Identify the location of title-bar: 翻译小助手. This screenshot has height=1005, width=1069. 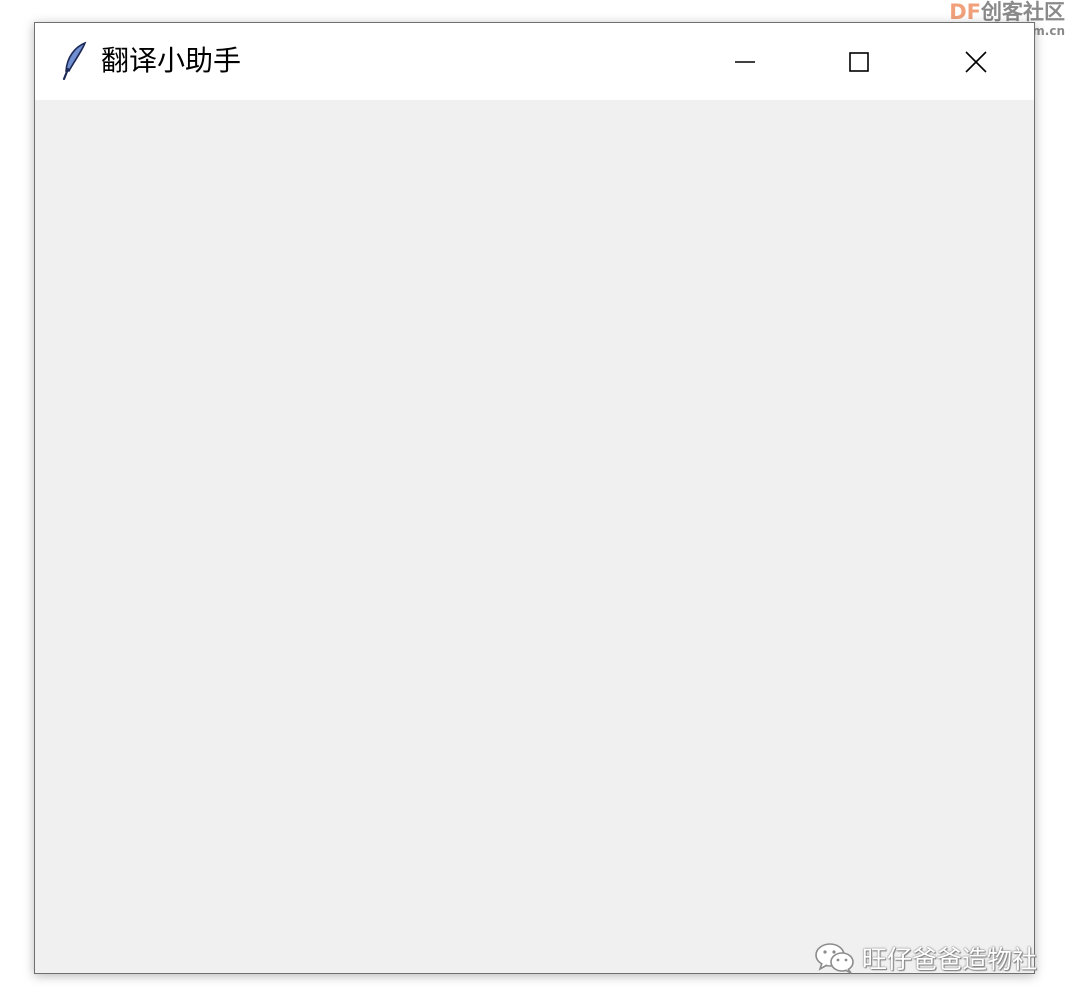
(534, 61).